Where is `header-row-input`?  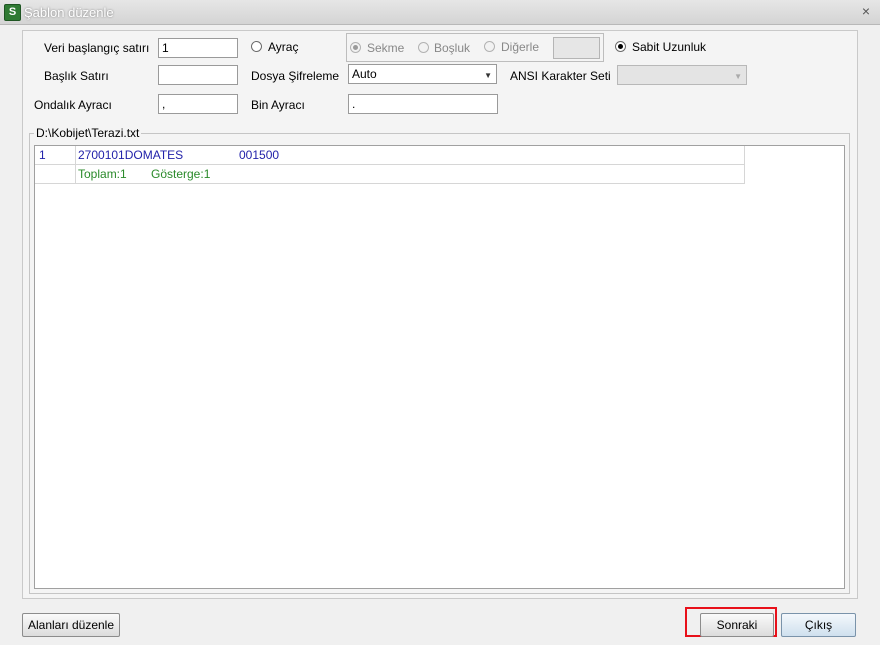
header-row-input is located at coordinates (198, 75).